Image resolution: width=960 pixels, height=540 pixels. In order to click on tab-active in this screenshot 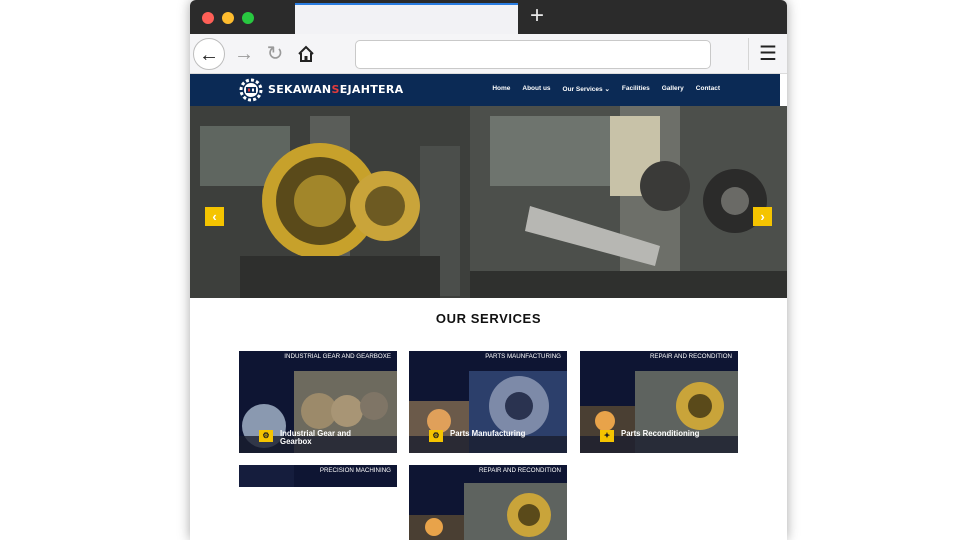, I will do `click(406, 18)`.